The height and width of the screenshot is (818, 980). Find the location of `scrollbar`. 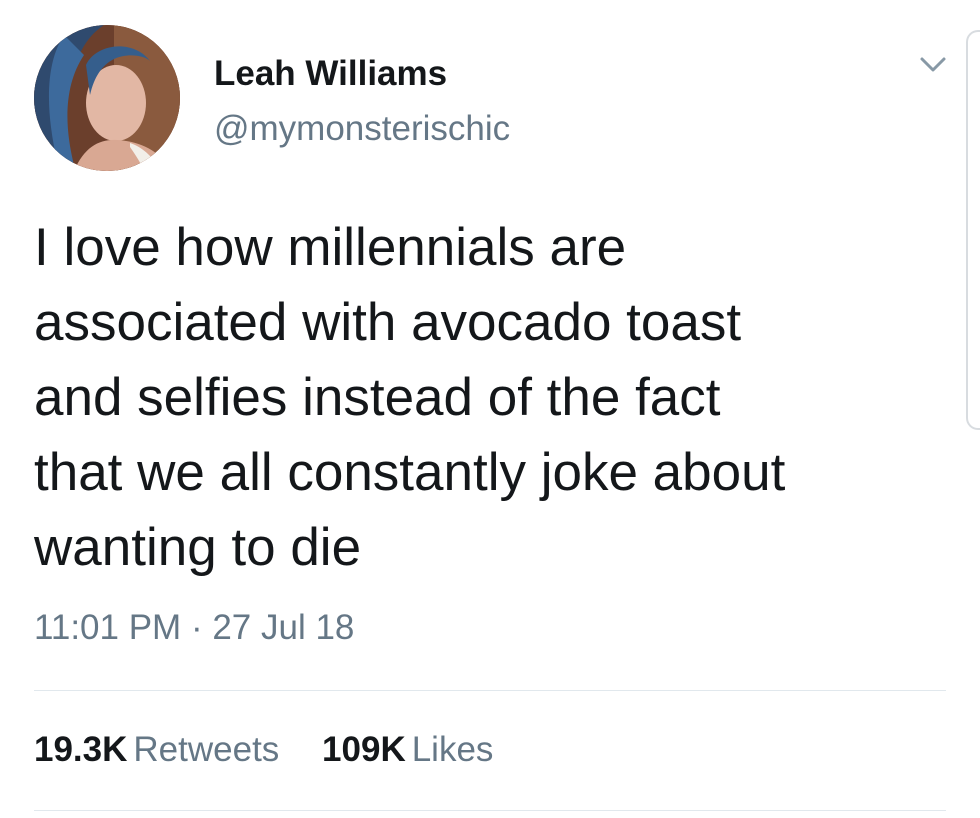

scrollbar is located at coordinates (973, 230).